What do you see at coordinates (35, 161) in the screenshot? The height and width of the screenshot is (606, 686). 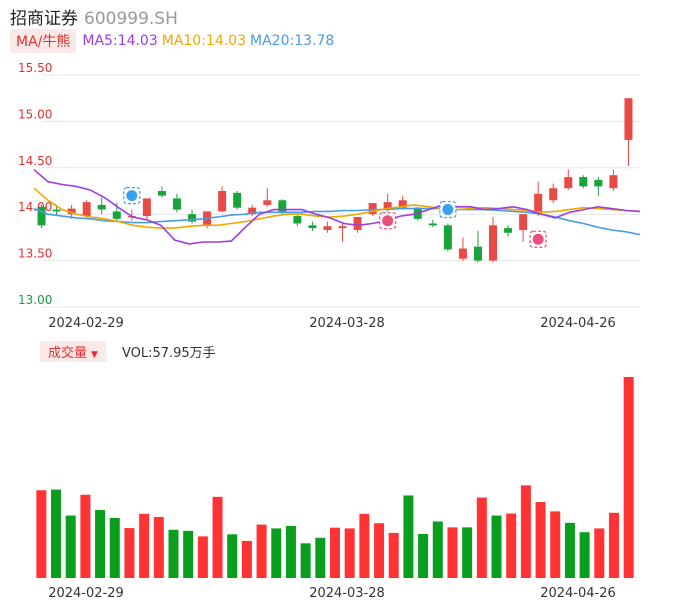 I see `price-tick-label: 14.50` at bounding box center [35, 161].